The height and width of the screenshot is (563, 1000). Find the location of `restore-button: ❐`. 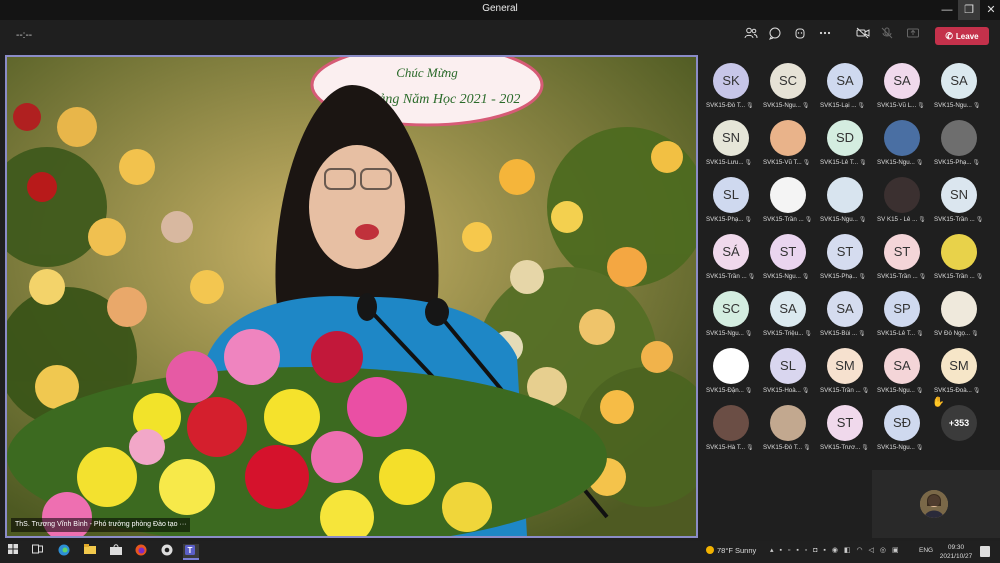

restore-button: ❐ is located at coordinates (969, 10).